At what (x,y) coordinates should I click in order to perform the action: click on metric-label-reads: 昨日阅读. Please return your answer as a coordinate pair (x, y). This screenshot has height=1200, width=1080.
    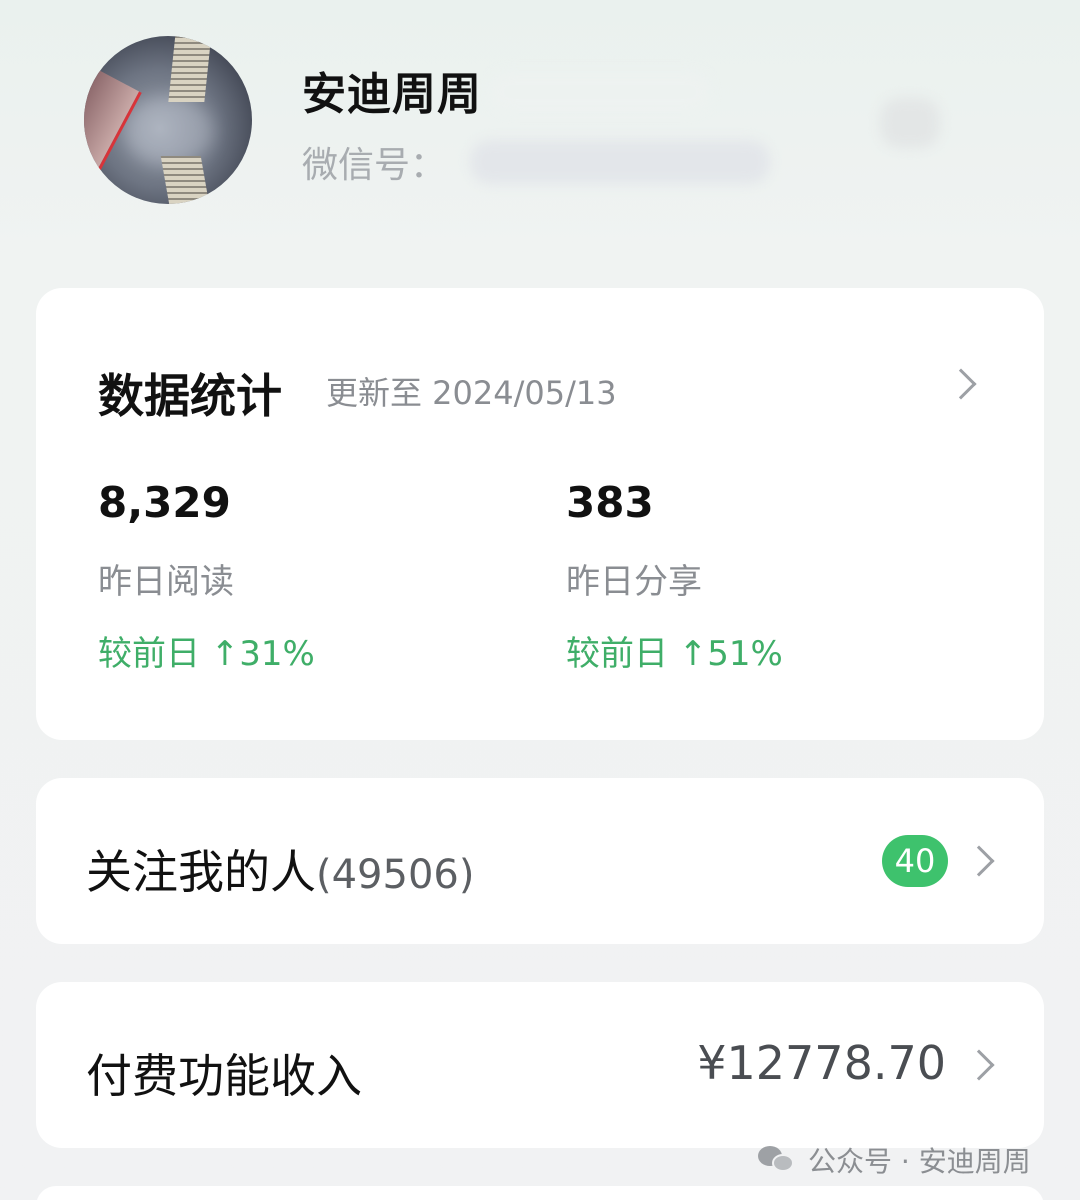
    Looking at the image, I should click on (166, 582).